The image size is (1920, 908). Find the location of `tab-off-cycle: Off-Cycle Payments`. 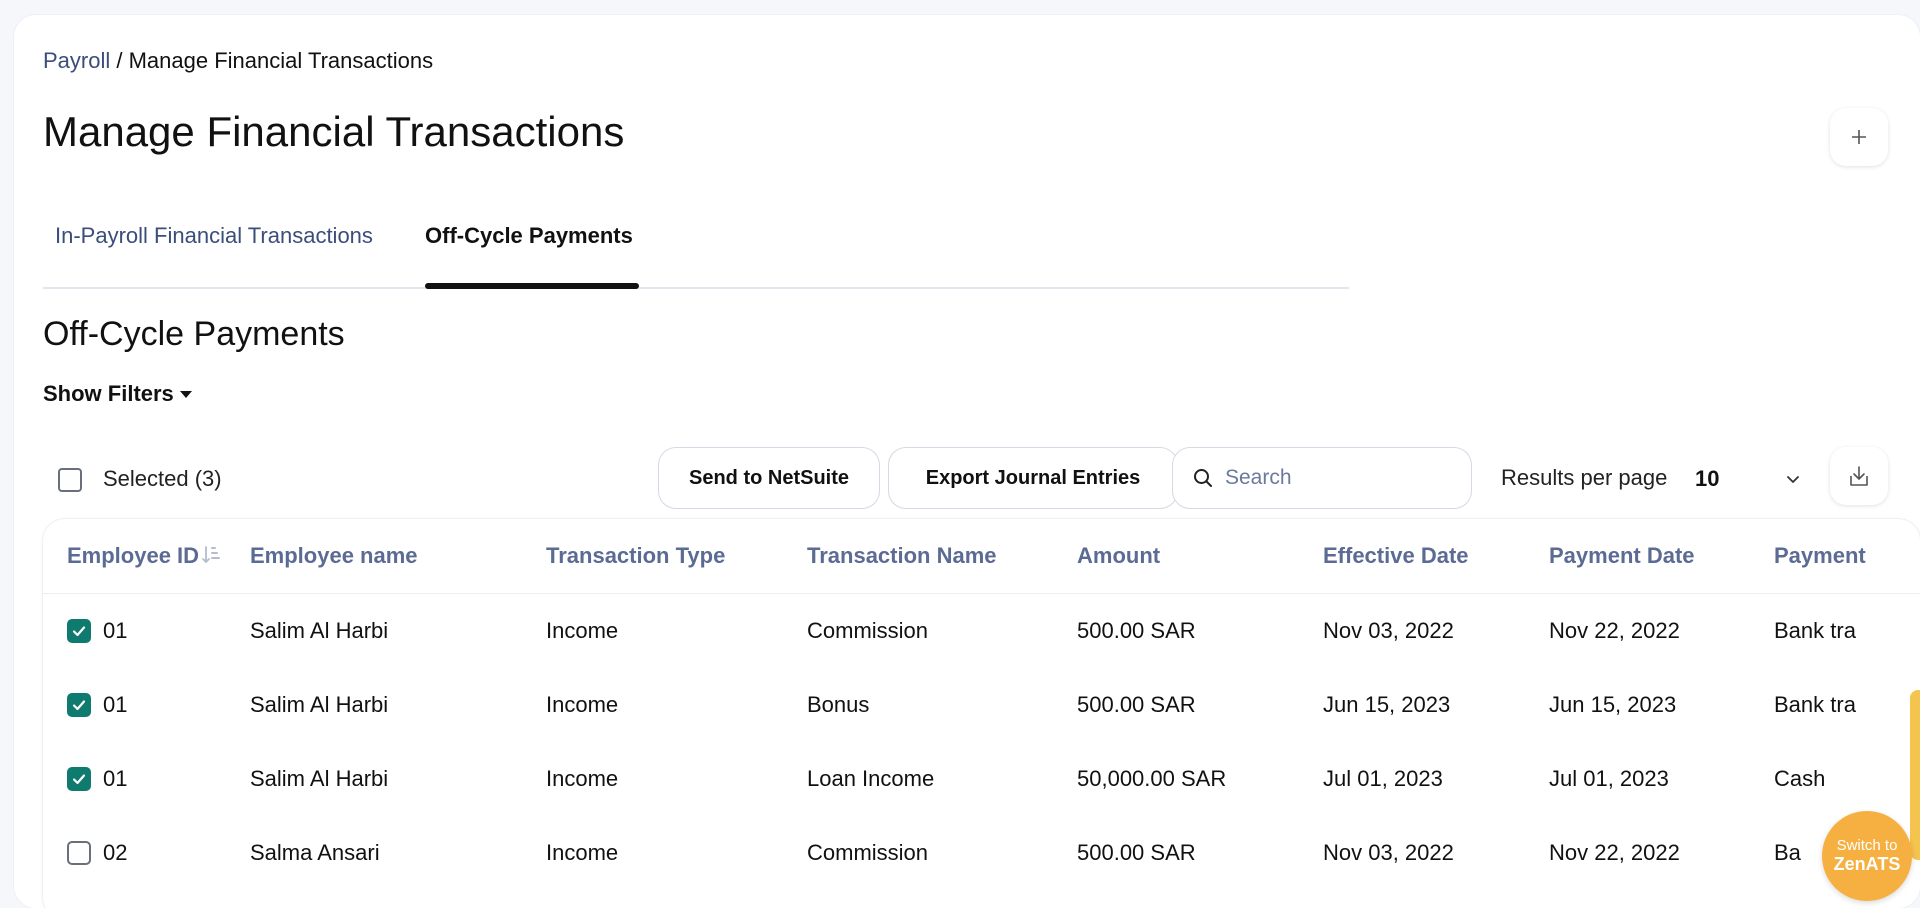

tab-off-cycle: Off-Cycle Payments is located at coordinates (529, 236).